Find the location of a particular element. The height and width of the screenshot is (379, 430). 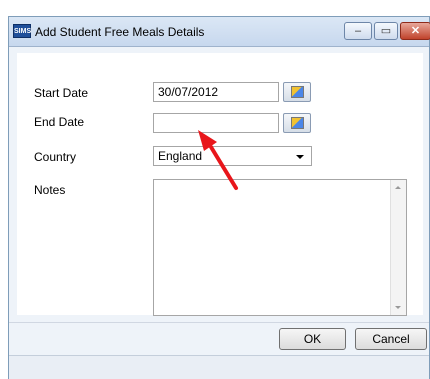

annotation-arrow is located at coordinates (218, 160).